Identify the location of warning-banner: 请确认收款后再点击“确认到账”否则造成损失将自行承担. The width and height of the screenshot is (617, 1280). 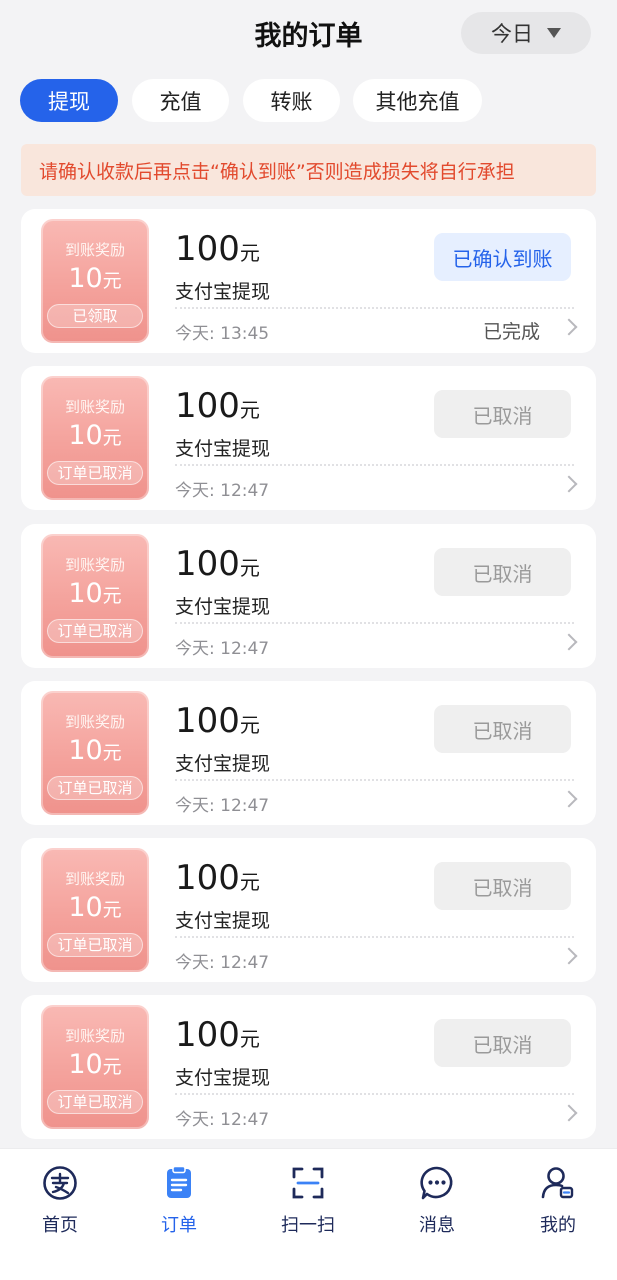
(308, 170).